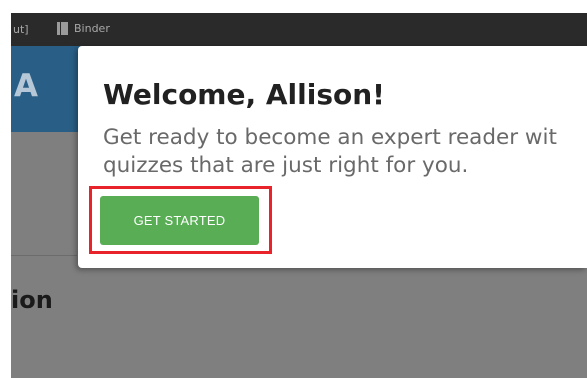 The height and width of the screenshot is (378, 587). Describe the element at coordinates (330, 137) in the screenshot. I see `modal-description-line-1: Get ready to become an expert reader wit` at that location.